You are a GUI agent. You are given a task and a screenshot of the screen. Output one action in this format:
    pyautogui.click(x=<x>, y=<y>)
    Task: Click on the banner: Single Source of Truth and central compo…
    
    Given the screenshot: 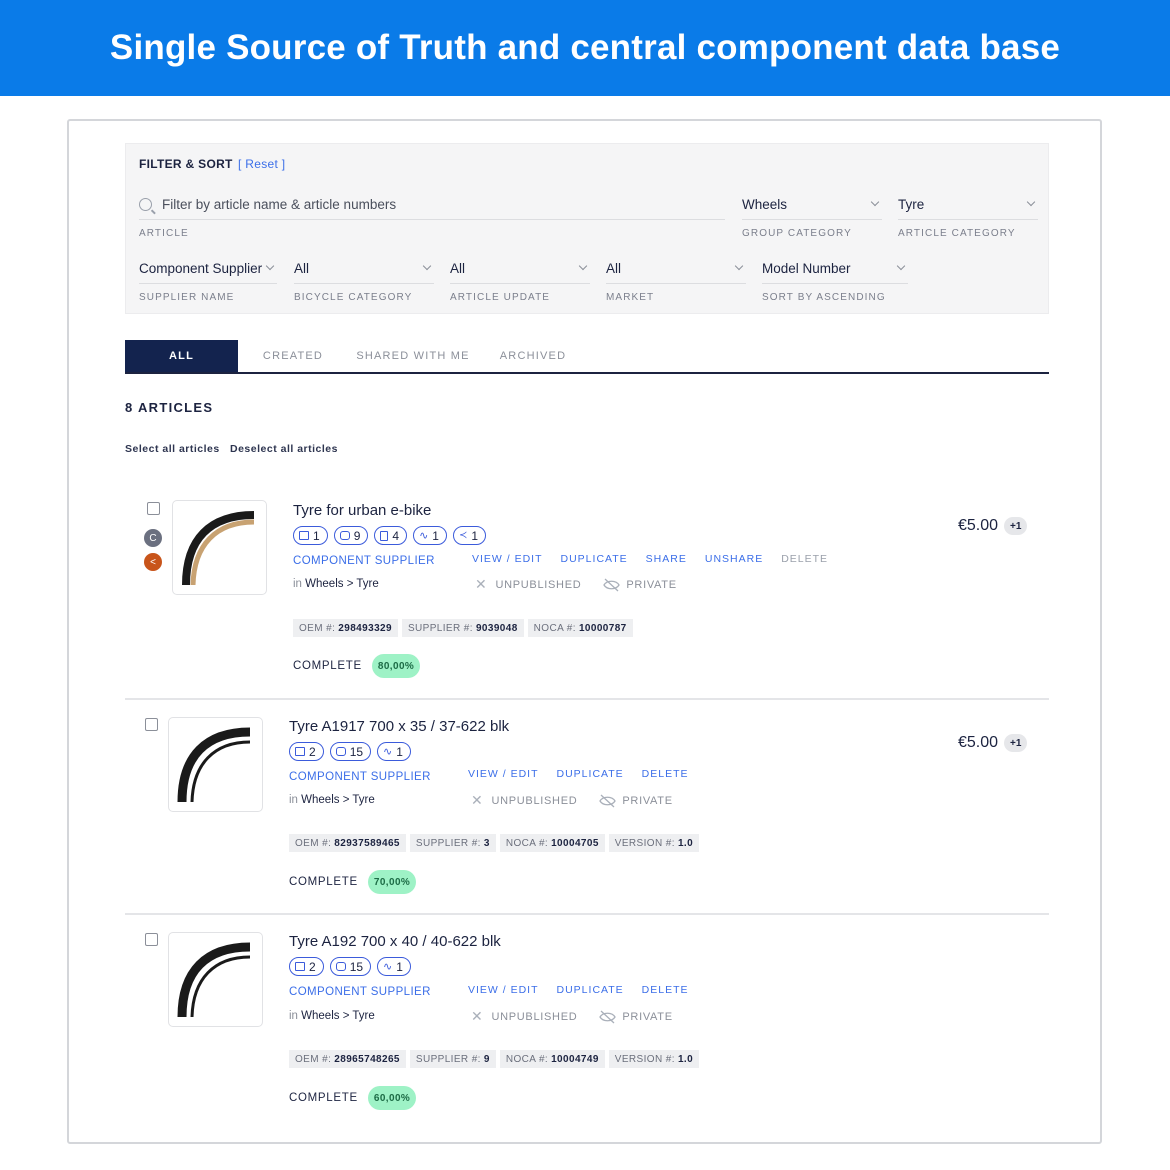 What is the action you would take?
    pyautogui.click(x=585, y=48)
    